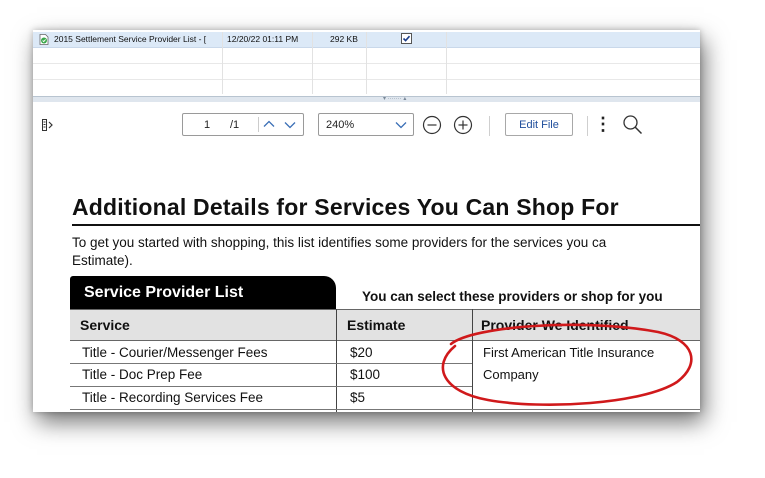  What do you see at coordinates (49, 125) in the screenshot?
I see `sidebar-toggle-icon` at bounding box center [49, 125].